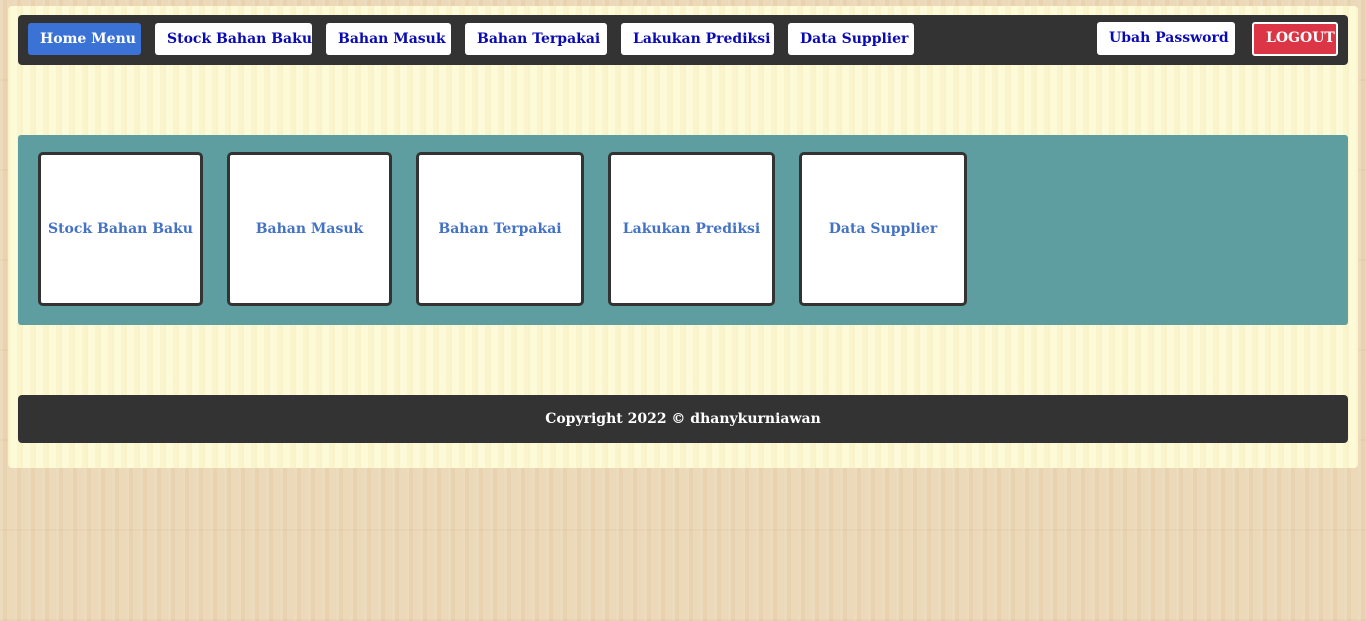  I want to click on menu-card-label: Bahan Masuk, so click(309, 229).